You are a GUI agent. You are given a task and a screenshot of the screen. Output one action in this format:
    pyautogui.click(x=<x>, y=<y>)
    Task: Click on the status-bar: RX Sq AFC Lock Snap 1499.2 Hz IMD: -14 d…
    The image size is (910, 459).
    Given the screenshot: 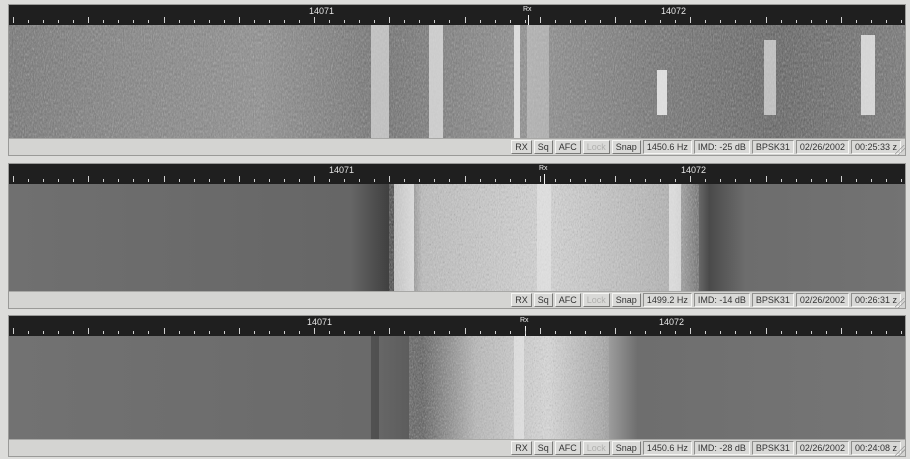 What is the action you would take?
    pyautogui.click(x=457, y=299)
    